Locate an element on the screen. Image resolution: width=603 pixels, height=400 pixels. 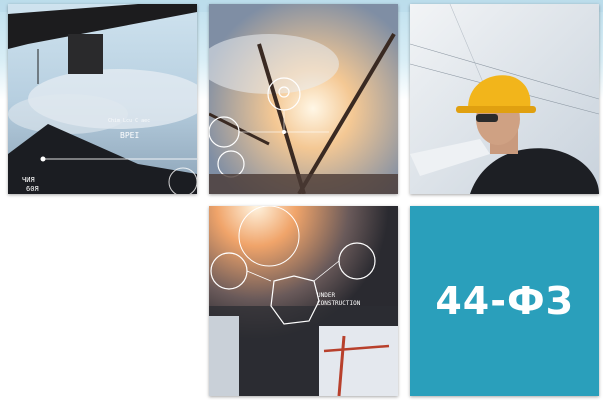
photo-tile-cranes-sunburst is located at coordinates (303, 99).